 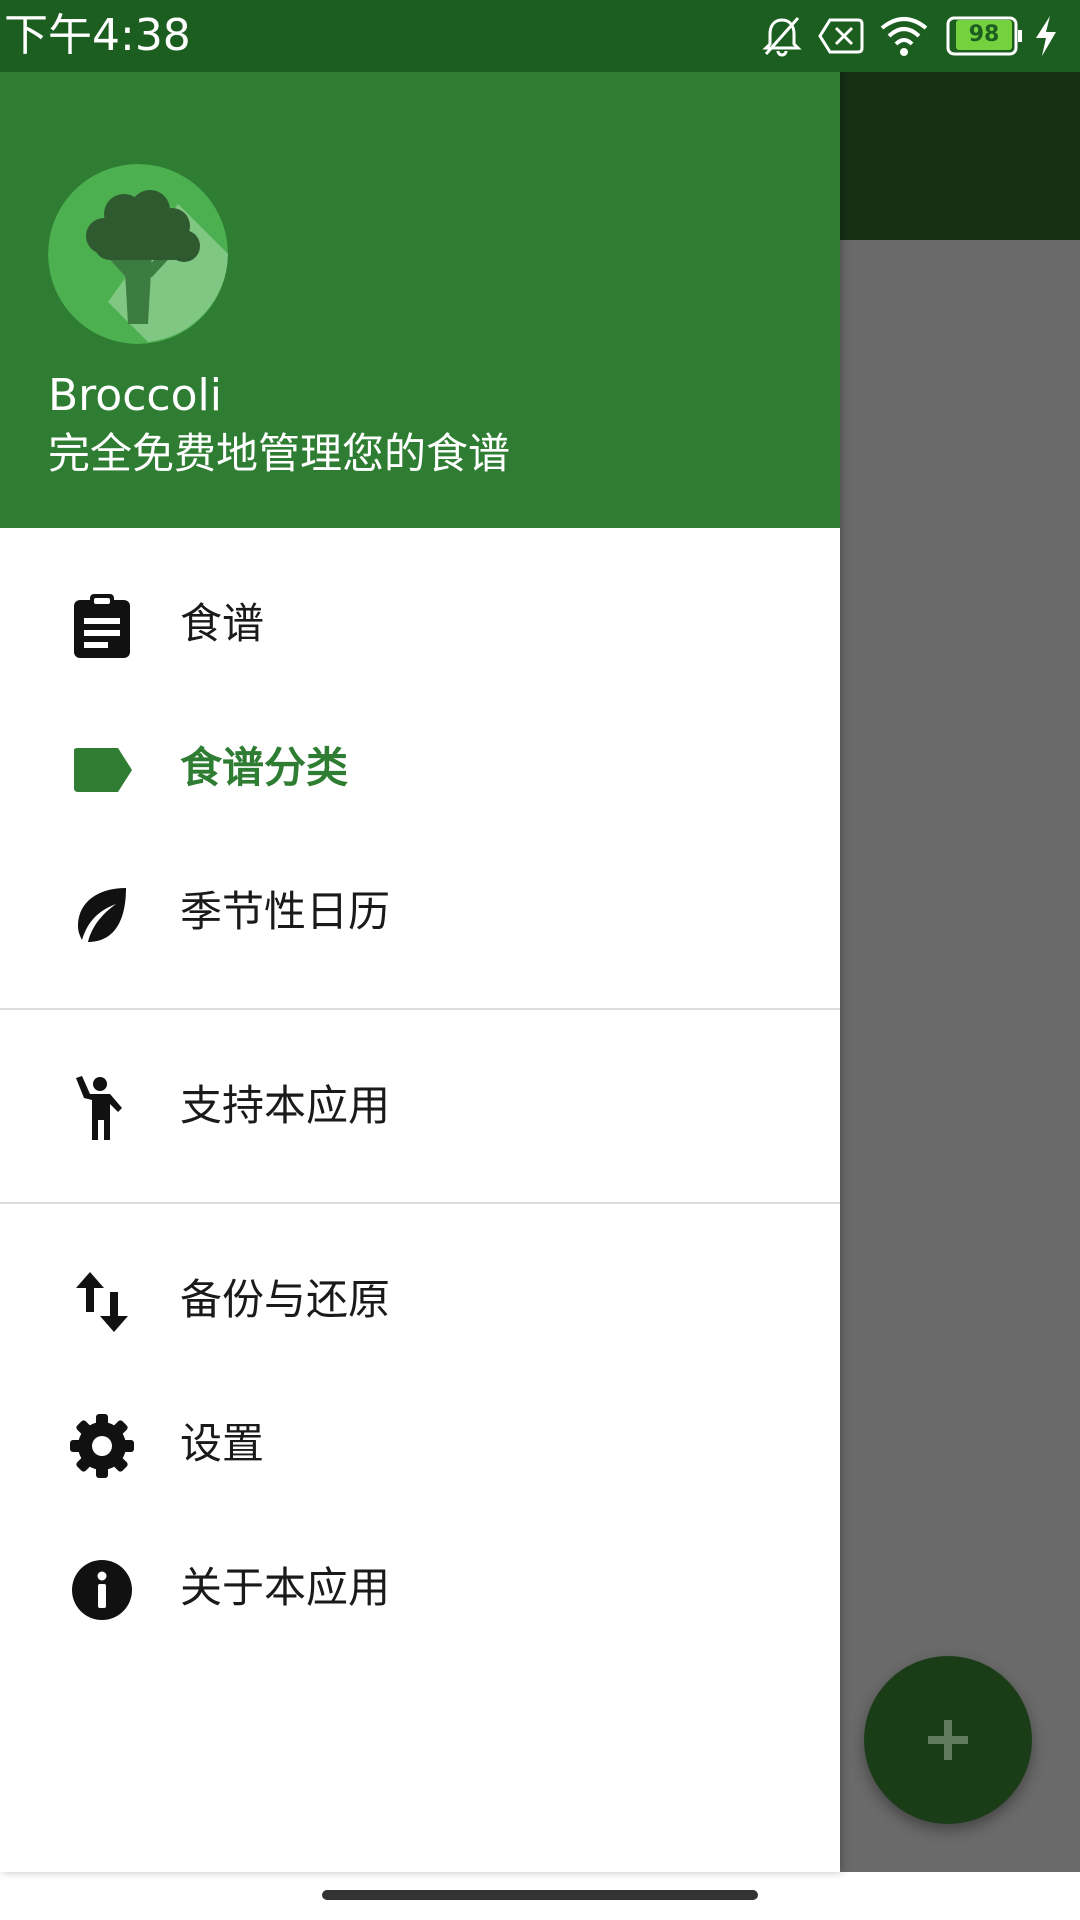 I want to click on menu-item-backup-restore: 备份与还原, so click(x=420, y=1300).